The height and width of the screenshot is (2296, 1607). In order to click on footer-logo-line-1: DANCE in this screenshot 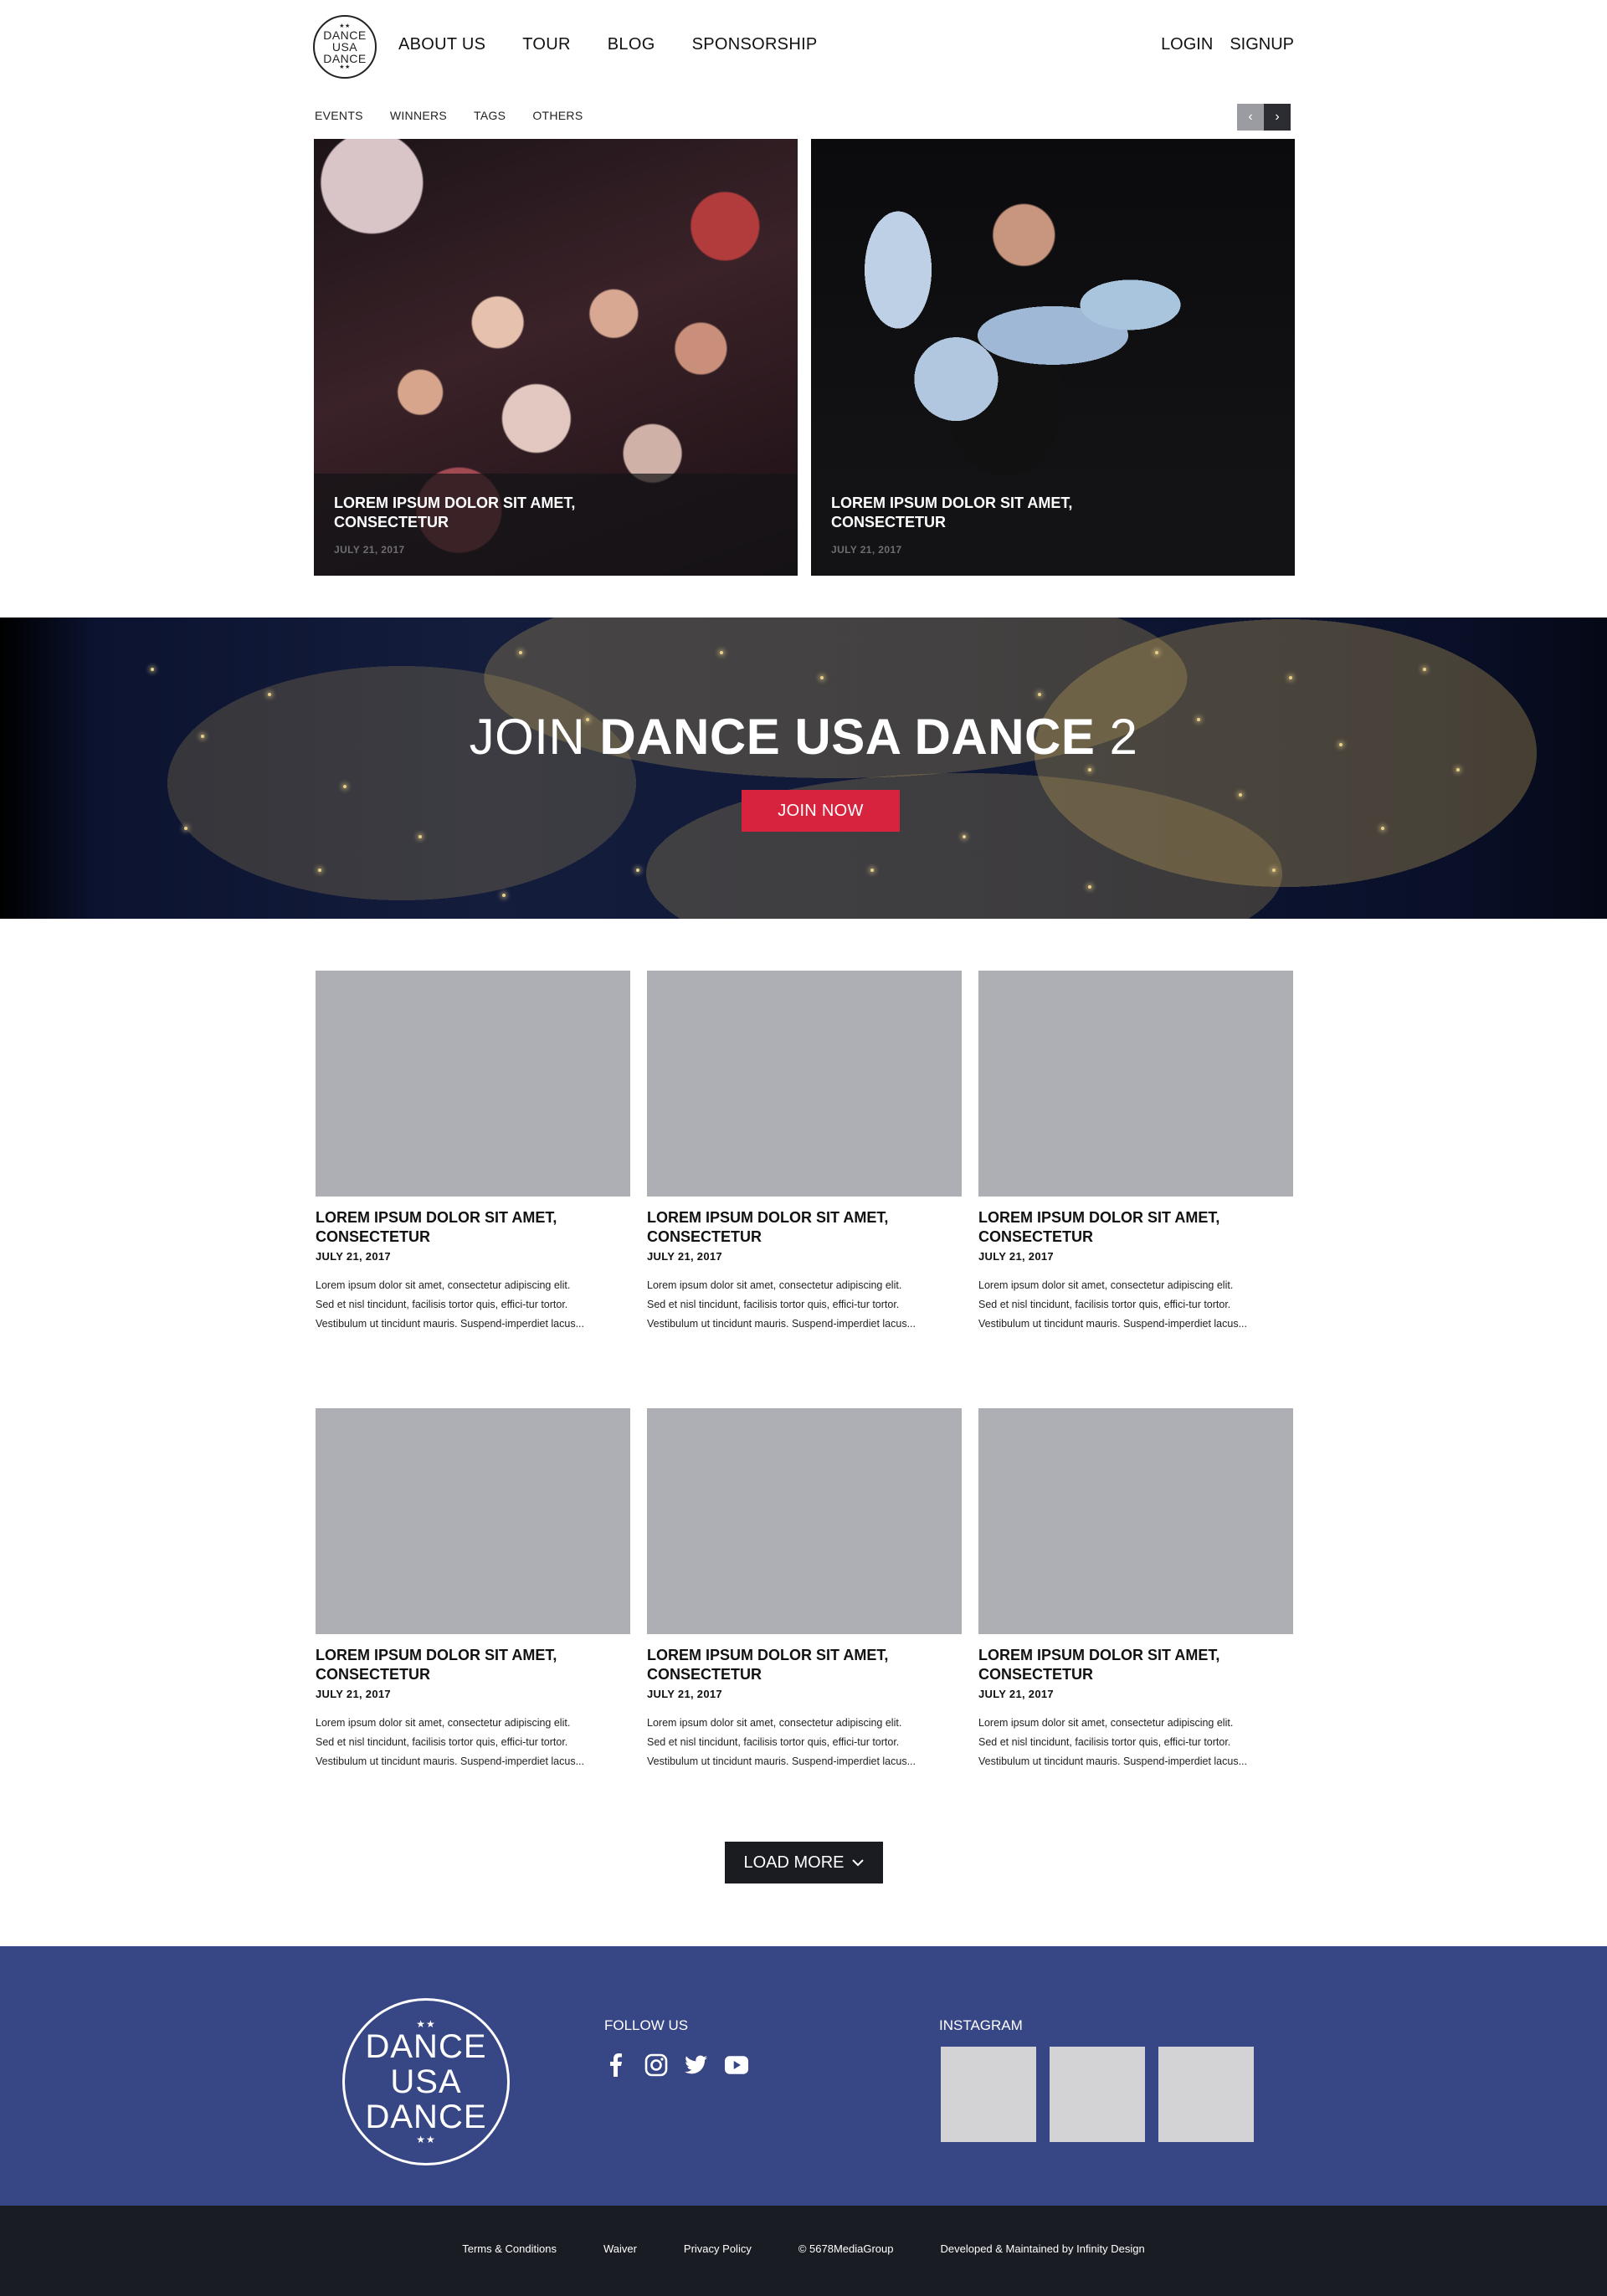, I will do `click(426, 2046)`.